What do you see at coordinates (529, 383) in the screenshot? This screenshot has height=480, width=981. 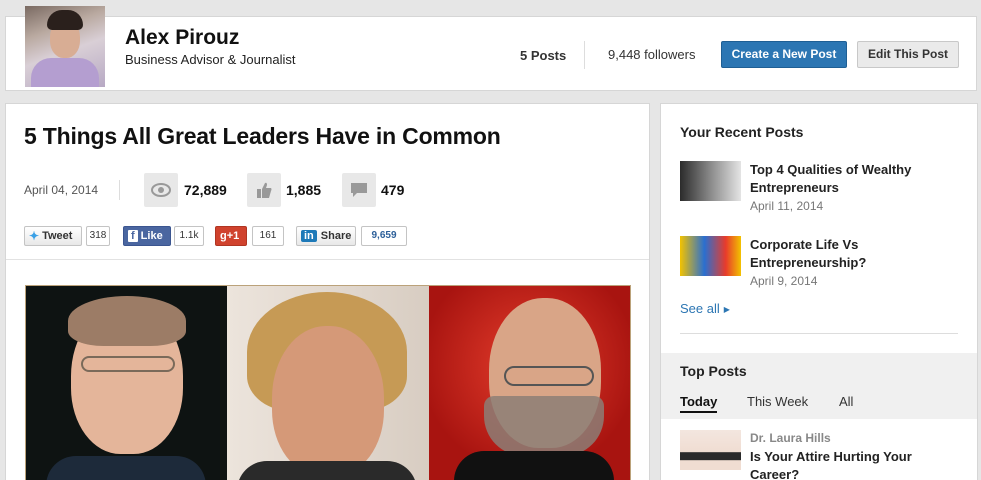 I see `hero-photo-right` at bounding box center [529, 383].